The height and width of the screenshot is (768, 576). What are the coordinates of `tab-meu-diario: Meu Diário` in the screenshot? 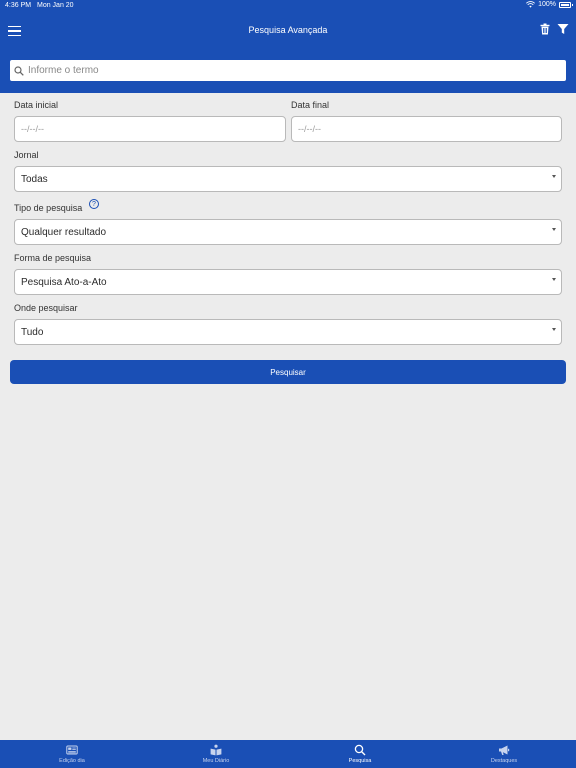 It's located at (216, 754).